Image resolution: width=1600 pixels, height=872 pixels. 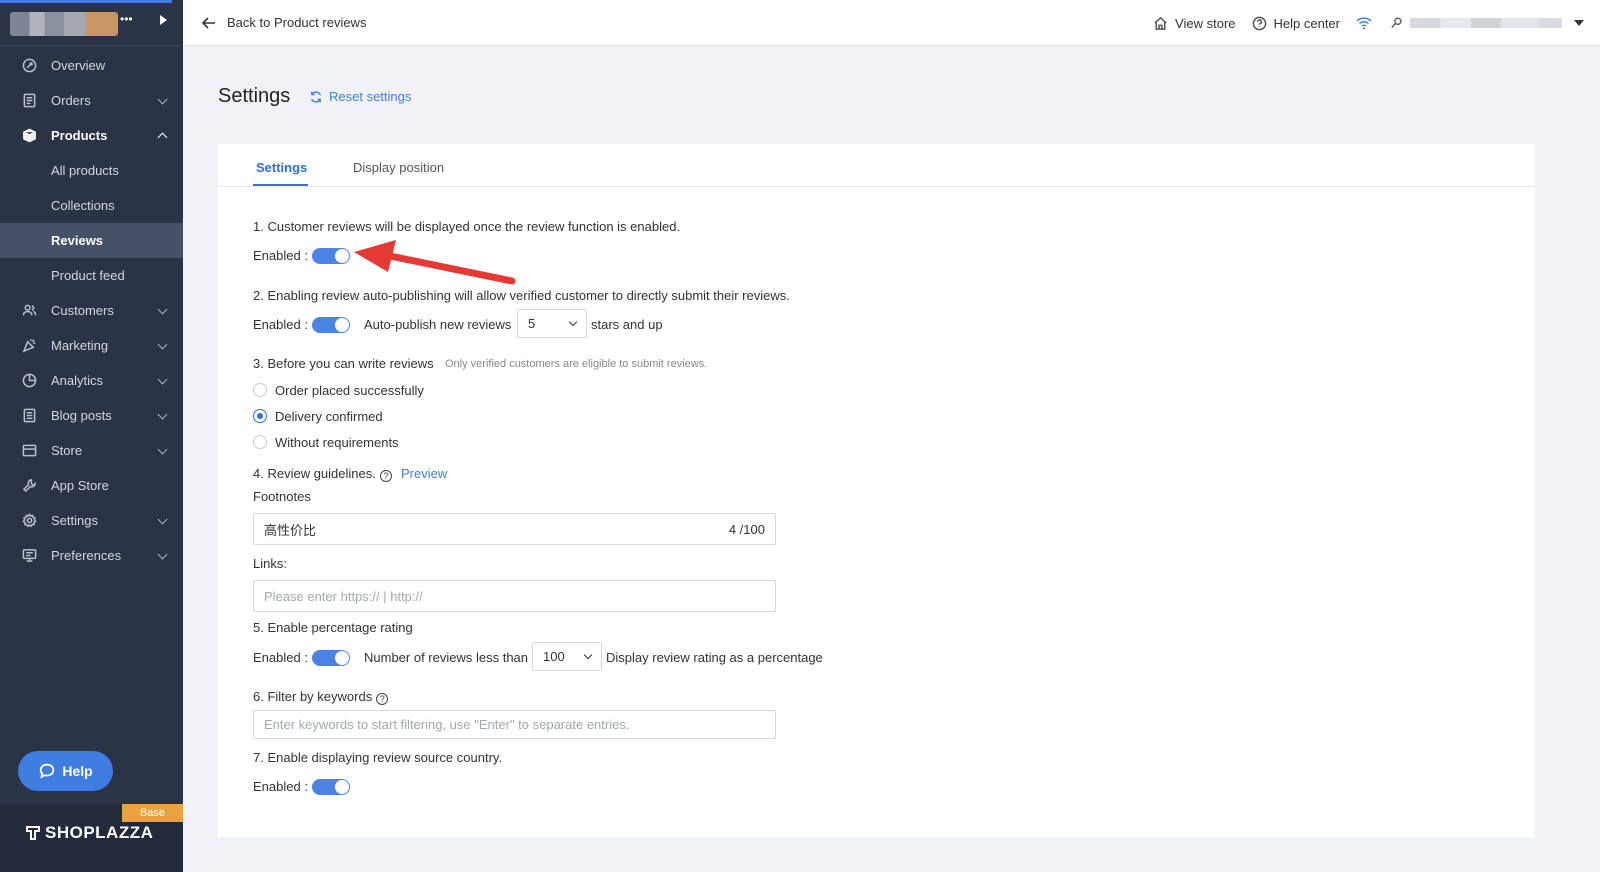 I want to click on section-3-title: 3. Before you can write reviews, so click(x=343, y=363).